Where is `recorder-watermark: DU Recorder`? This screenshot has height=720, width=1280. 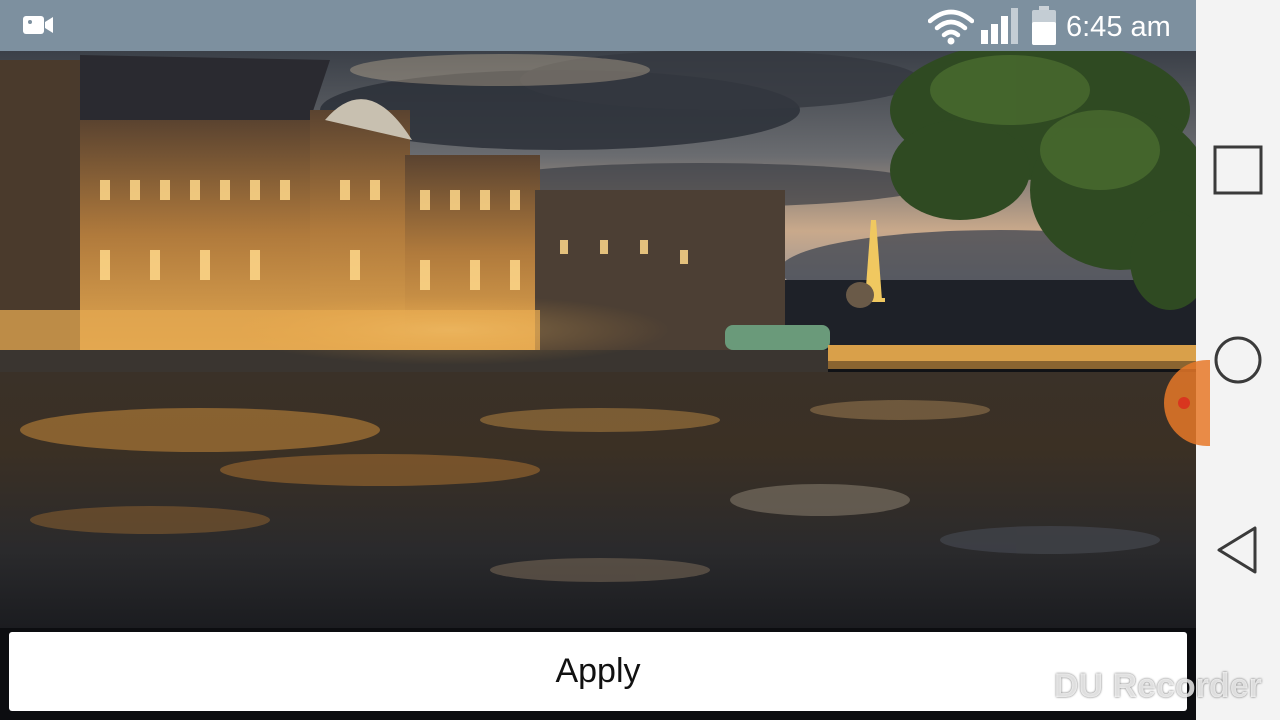 recorder-watermark: DU Recorder is located at coordinates (1131, 686).